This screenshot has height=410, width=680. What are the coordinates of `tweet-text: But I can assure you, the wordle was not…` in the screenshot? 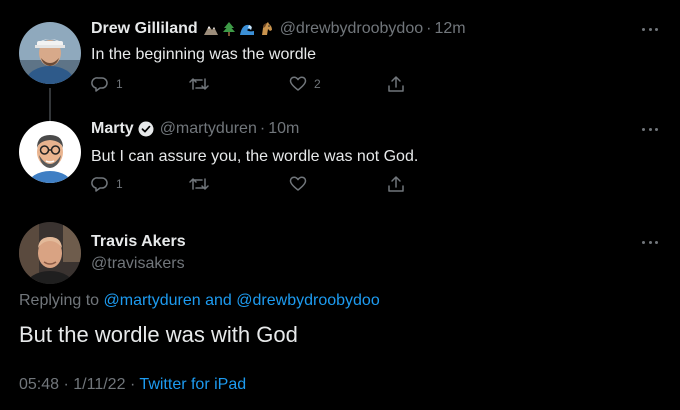 It's located at (255, 156).